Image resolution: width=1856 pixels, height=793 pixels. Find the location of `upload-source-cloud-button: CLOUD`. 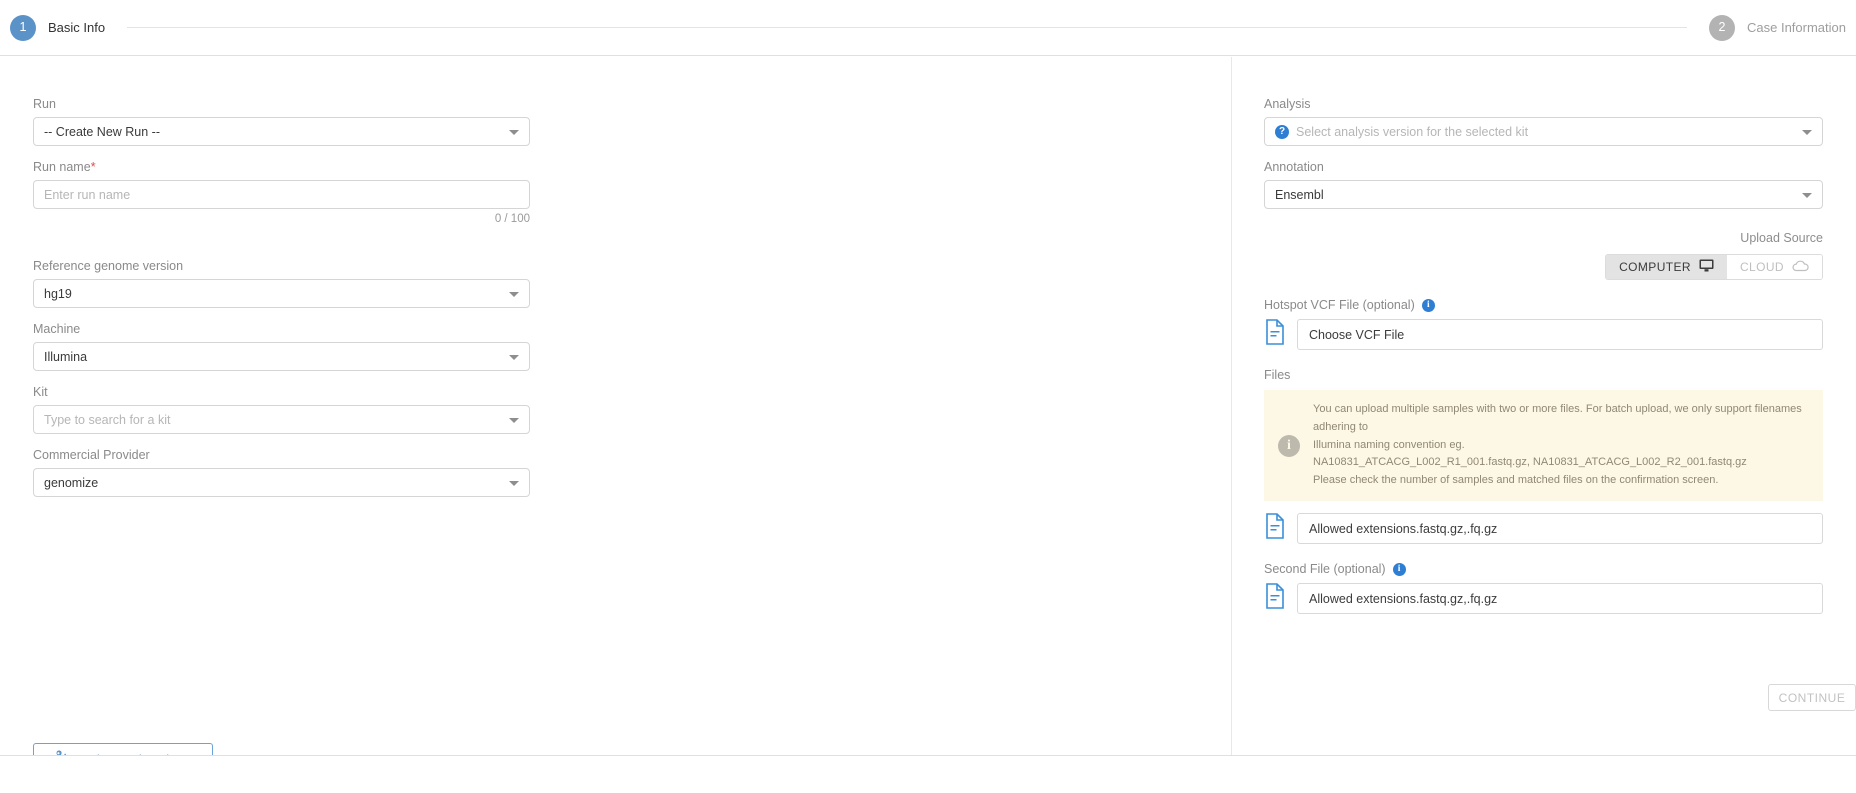

upload-source-cloud-button: CLOUD is located at coordinates (1774, 267).